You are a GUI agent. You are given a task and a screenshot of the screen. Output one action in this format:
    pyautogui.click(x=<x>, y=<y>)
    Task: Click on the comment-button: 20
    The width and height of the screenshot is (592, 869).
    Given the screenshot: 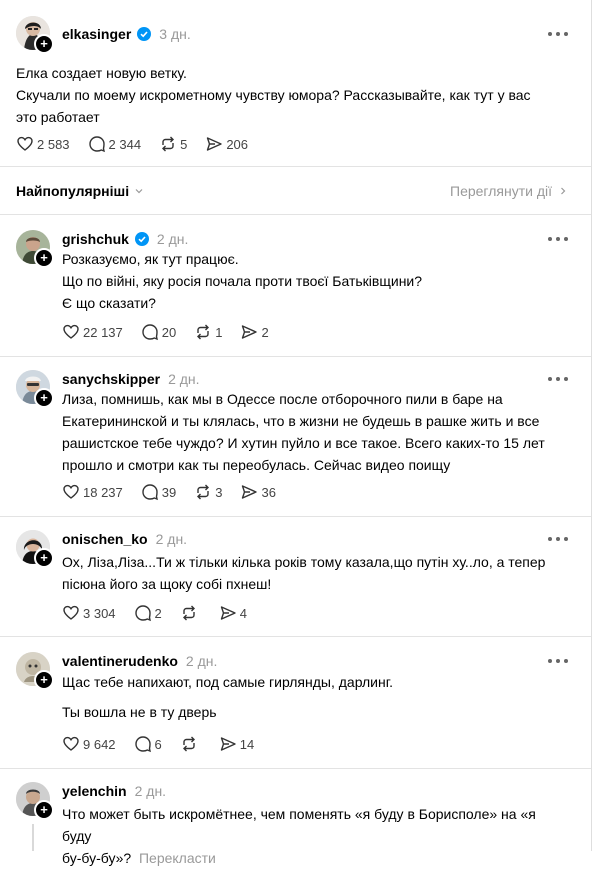 What is the action you would take?
    pyautogui.click(x=158, y=332)
    